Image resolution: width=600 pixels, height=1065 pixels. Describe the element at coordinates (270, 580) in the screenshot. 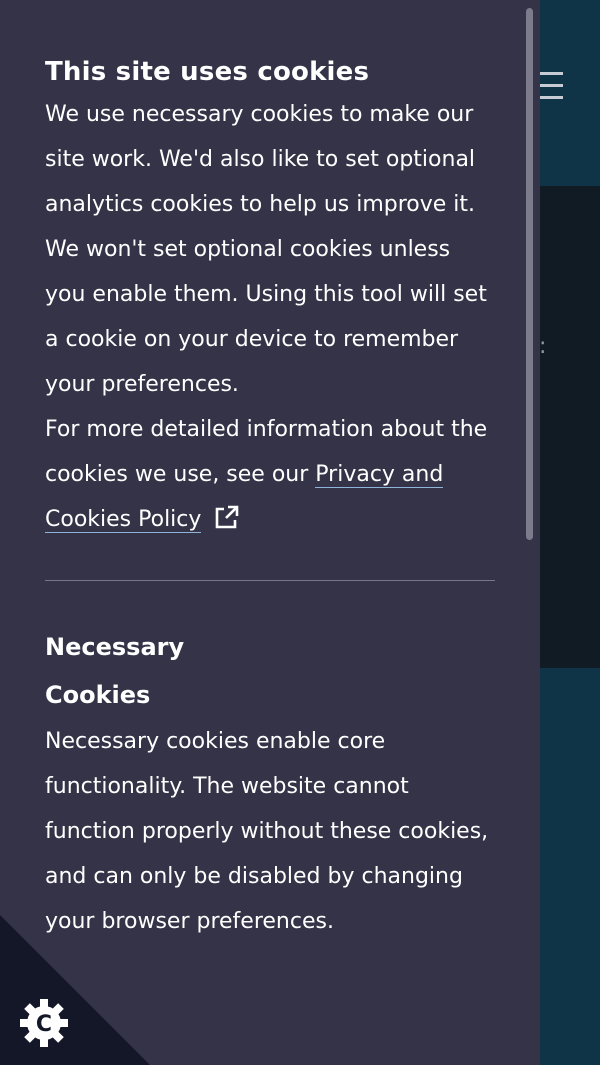

I see `section-divider` at that location.